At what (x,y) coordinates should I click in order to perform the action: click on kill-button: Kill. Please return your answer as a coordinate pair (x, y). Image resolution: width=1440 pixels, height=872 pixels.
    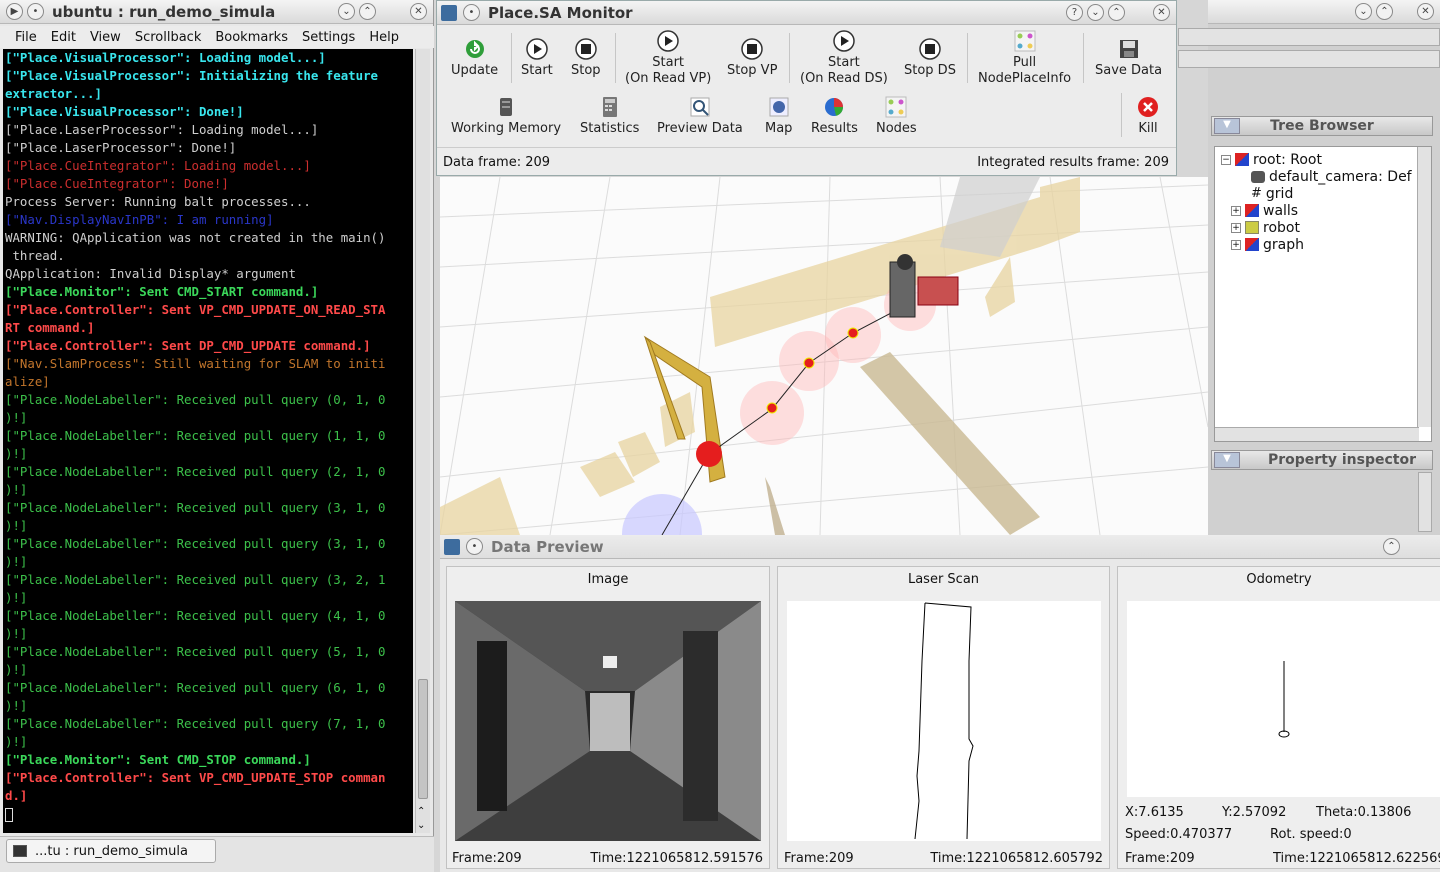
    Looking at the image, I should click on (1148, 116).